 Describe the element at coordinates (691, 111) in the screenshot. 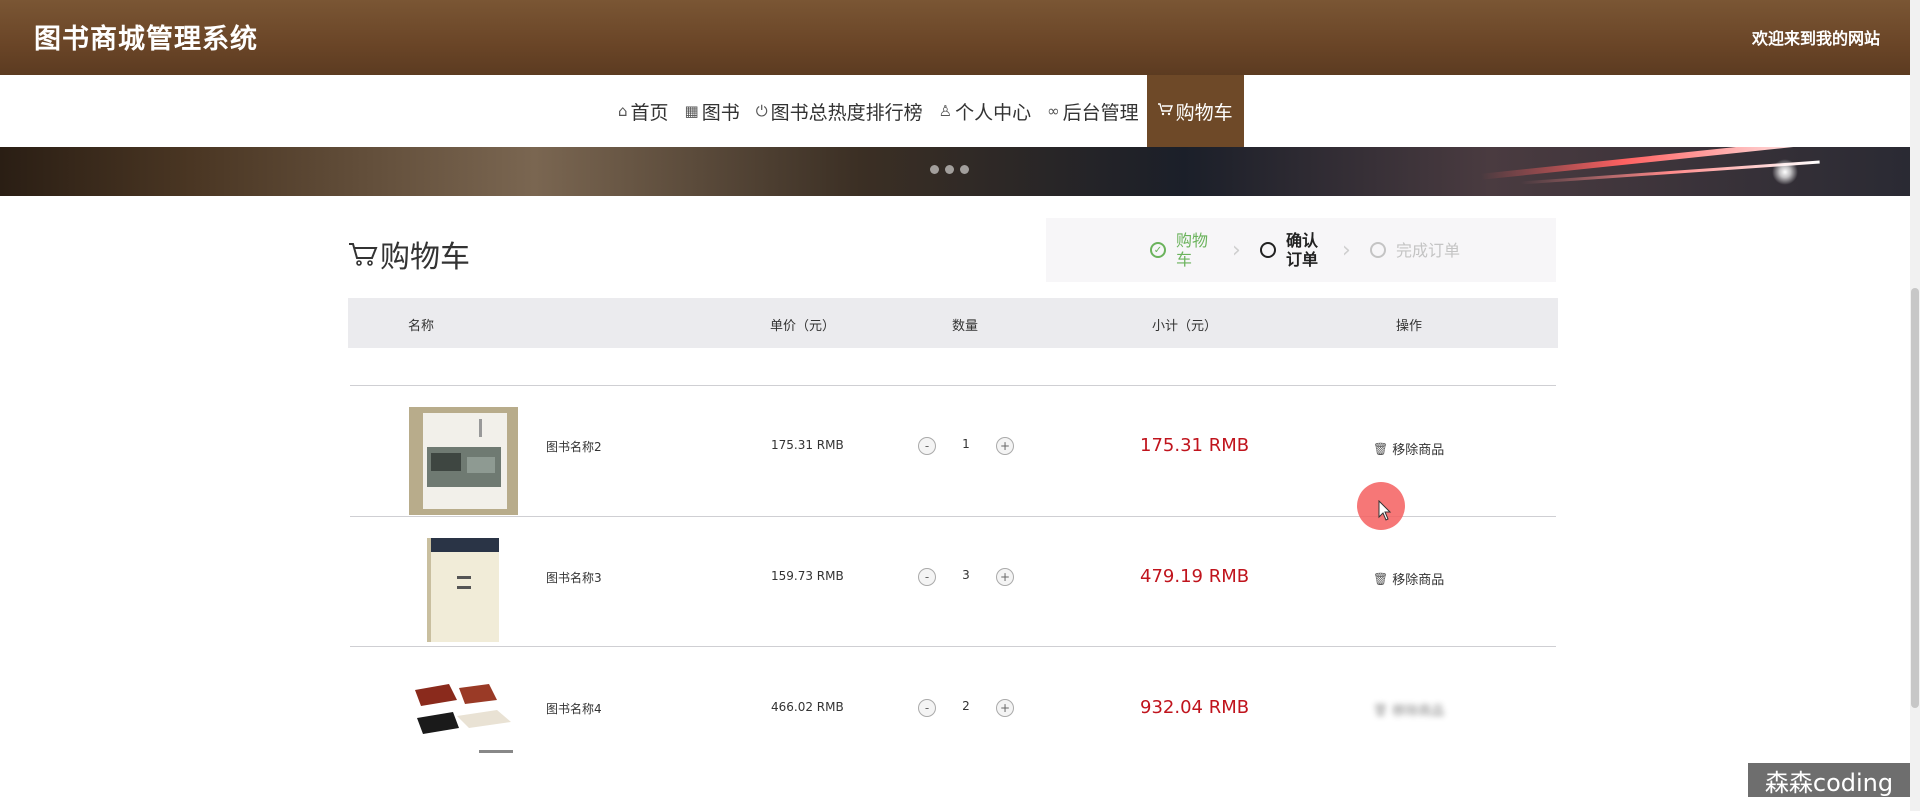

I see `grid-icon: ▦` at that location.